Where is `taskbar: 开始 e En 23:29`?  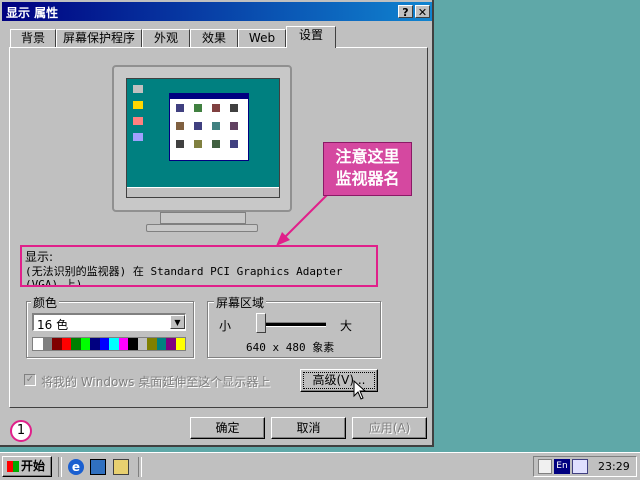 taskbar: 开始 e En 23:29 is located at coordinates (320, 466).